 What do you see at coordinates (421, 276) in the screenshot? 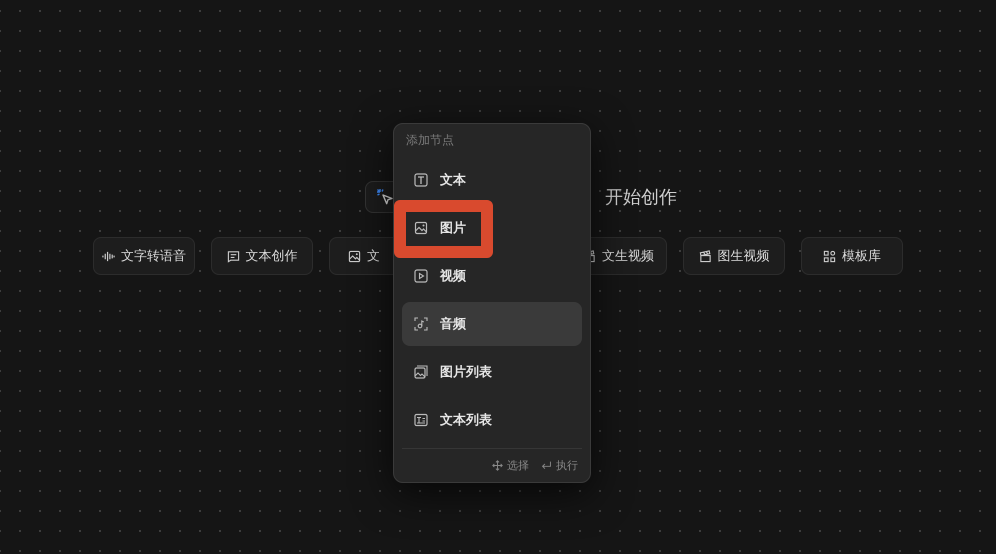
I see `video-icon` at bounding box center [421, 276].